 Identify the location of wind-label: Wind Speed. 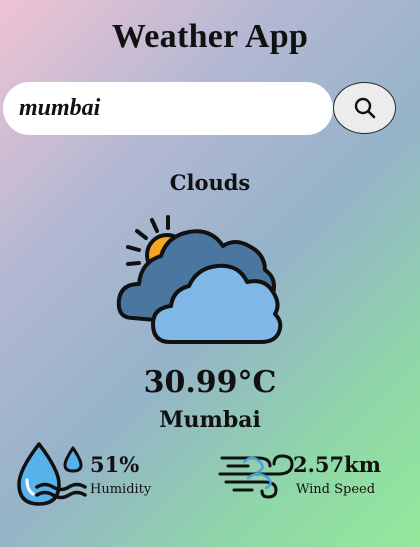
(336, 489).